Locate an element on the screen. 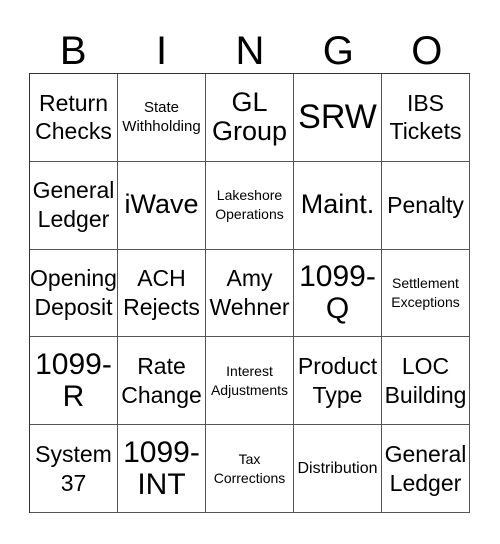  bingo-cell-r2-c4: Maint. is located at coordinates (338, 205).